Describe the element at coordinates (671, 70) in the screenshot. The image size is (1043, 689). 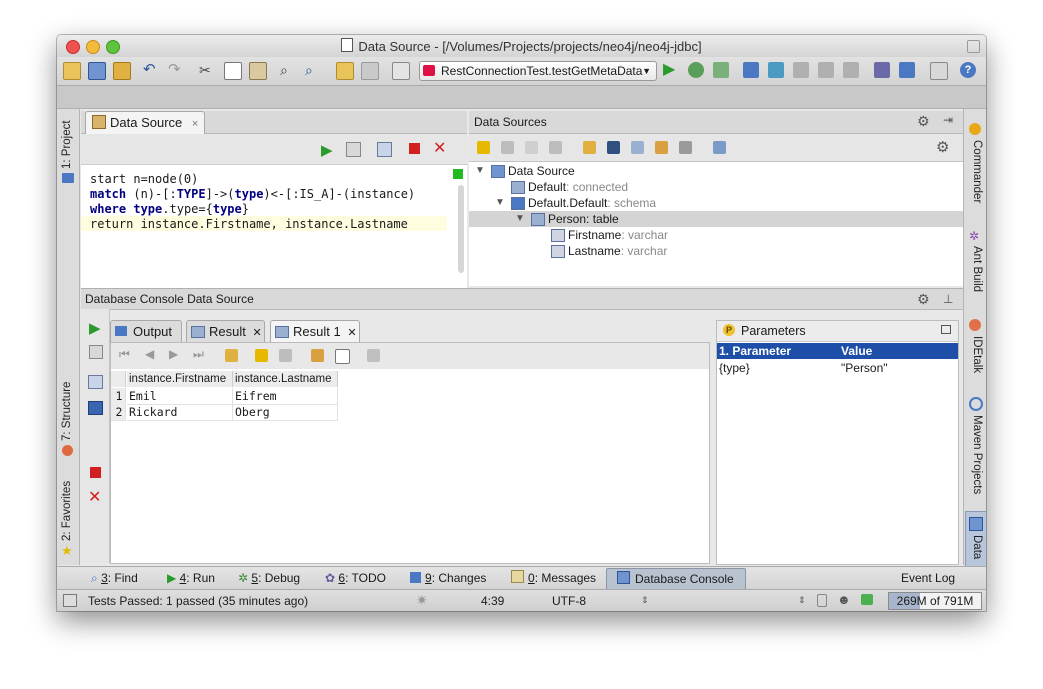
I see `run-icon: ▶` at that location.